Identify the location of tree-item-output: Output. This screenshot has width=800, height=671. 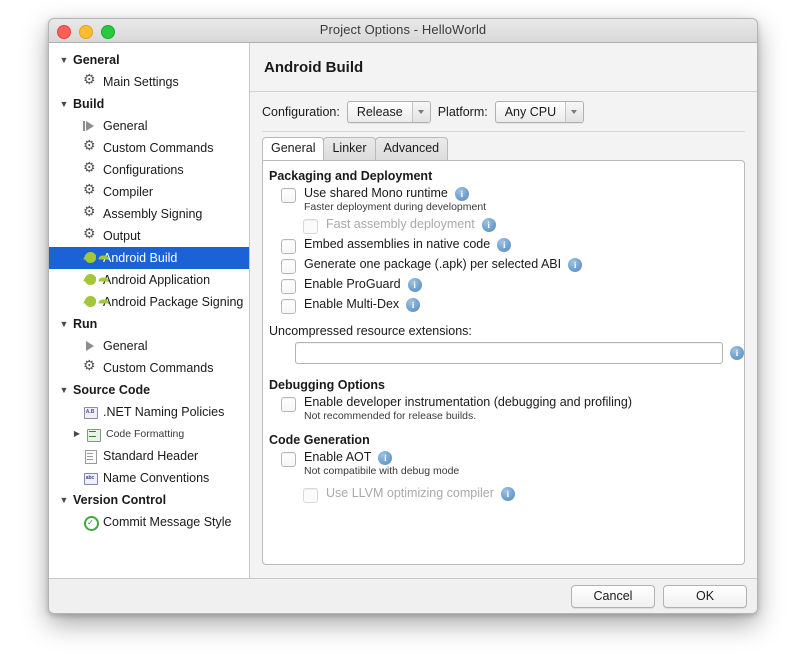
(149, 236).